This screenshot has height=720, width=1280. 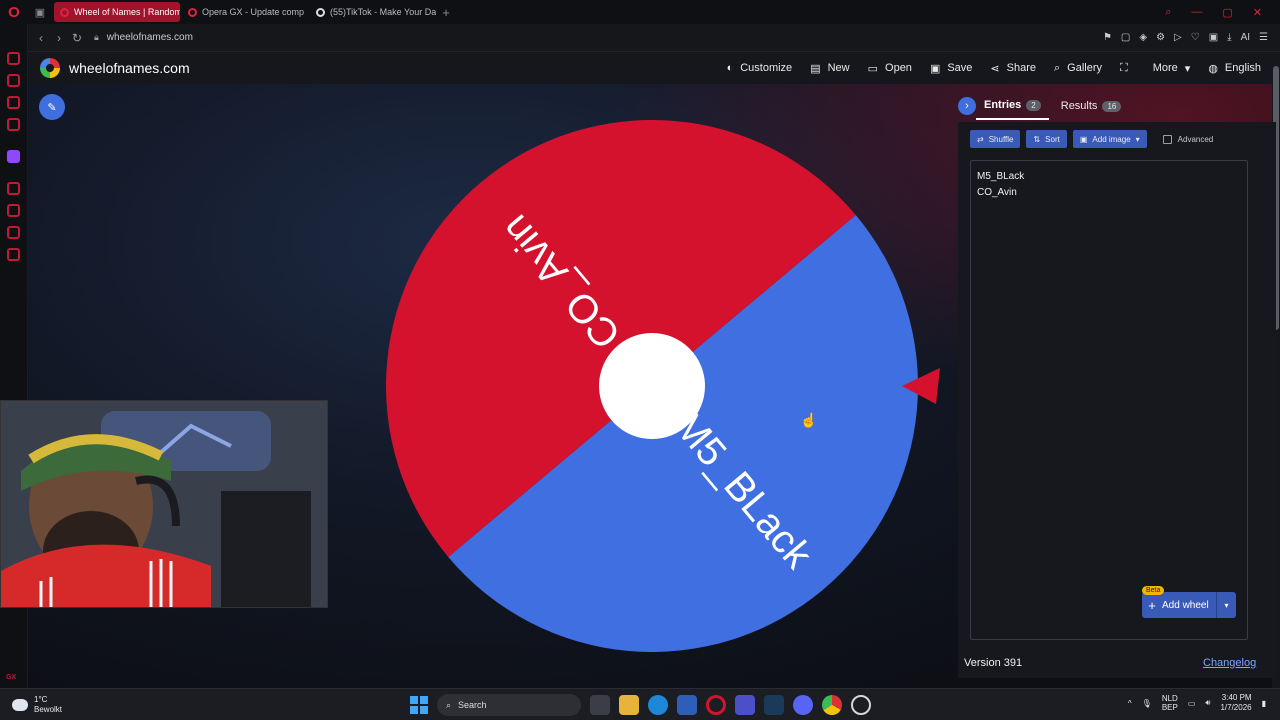 What do you see at coordinates (861, 705) in the screenshot?
I see `settings-gear-icon` at bounding box center [861, 705].